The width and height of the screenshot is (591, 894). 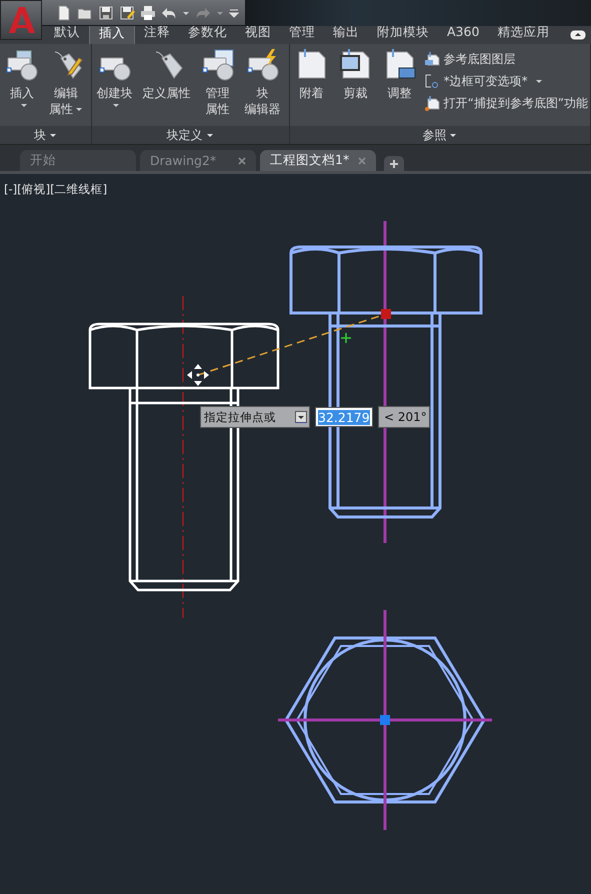 I want to click on ribbon-button: 插入, so click(x=22, y=87).